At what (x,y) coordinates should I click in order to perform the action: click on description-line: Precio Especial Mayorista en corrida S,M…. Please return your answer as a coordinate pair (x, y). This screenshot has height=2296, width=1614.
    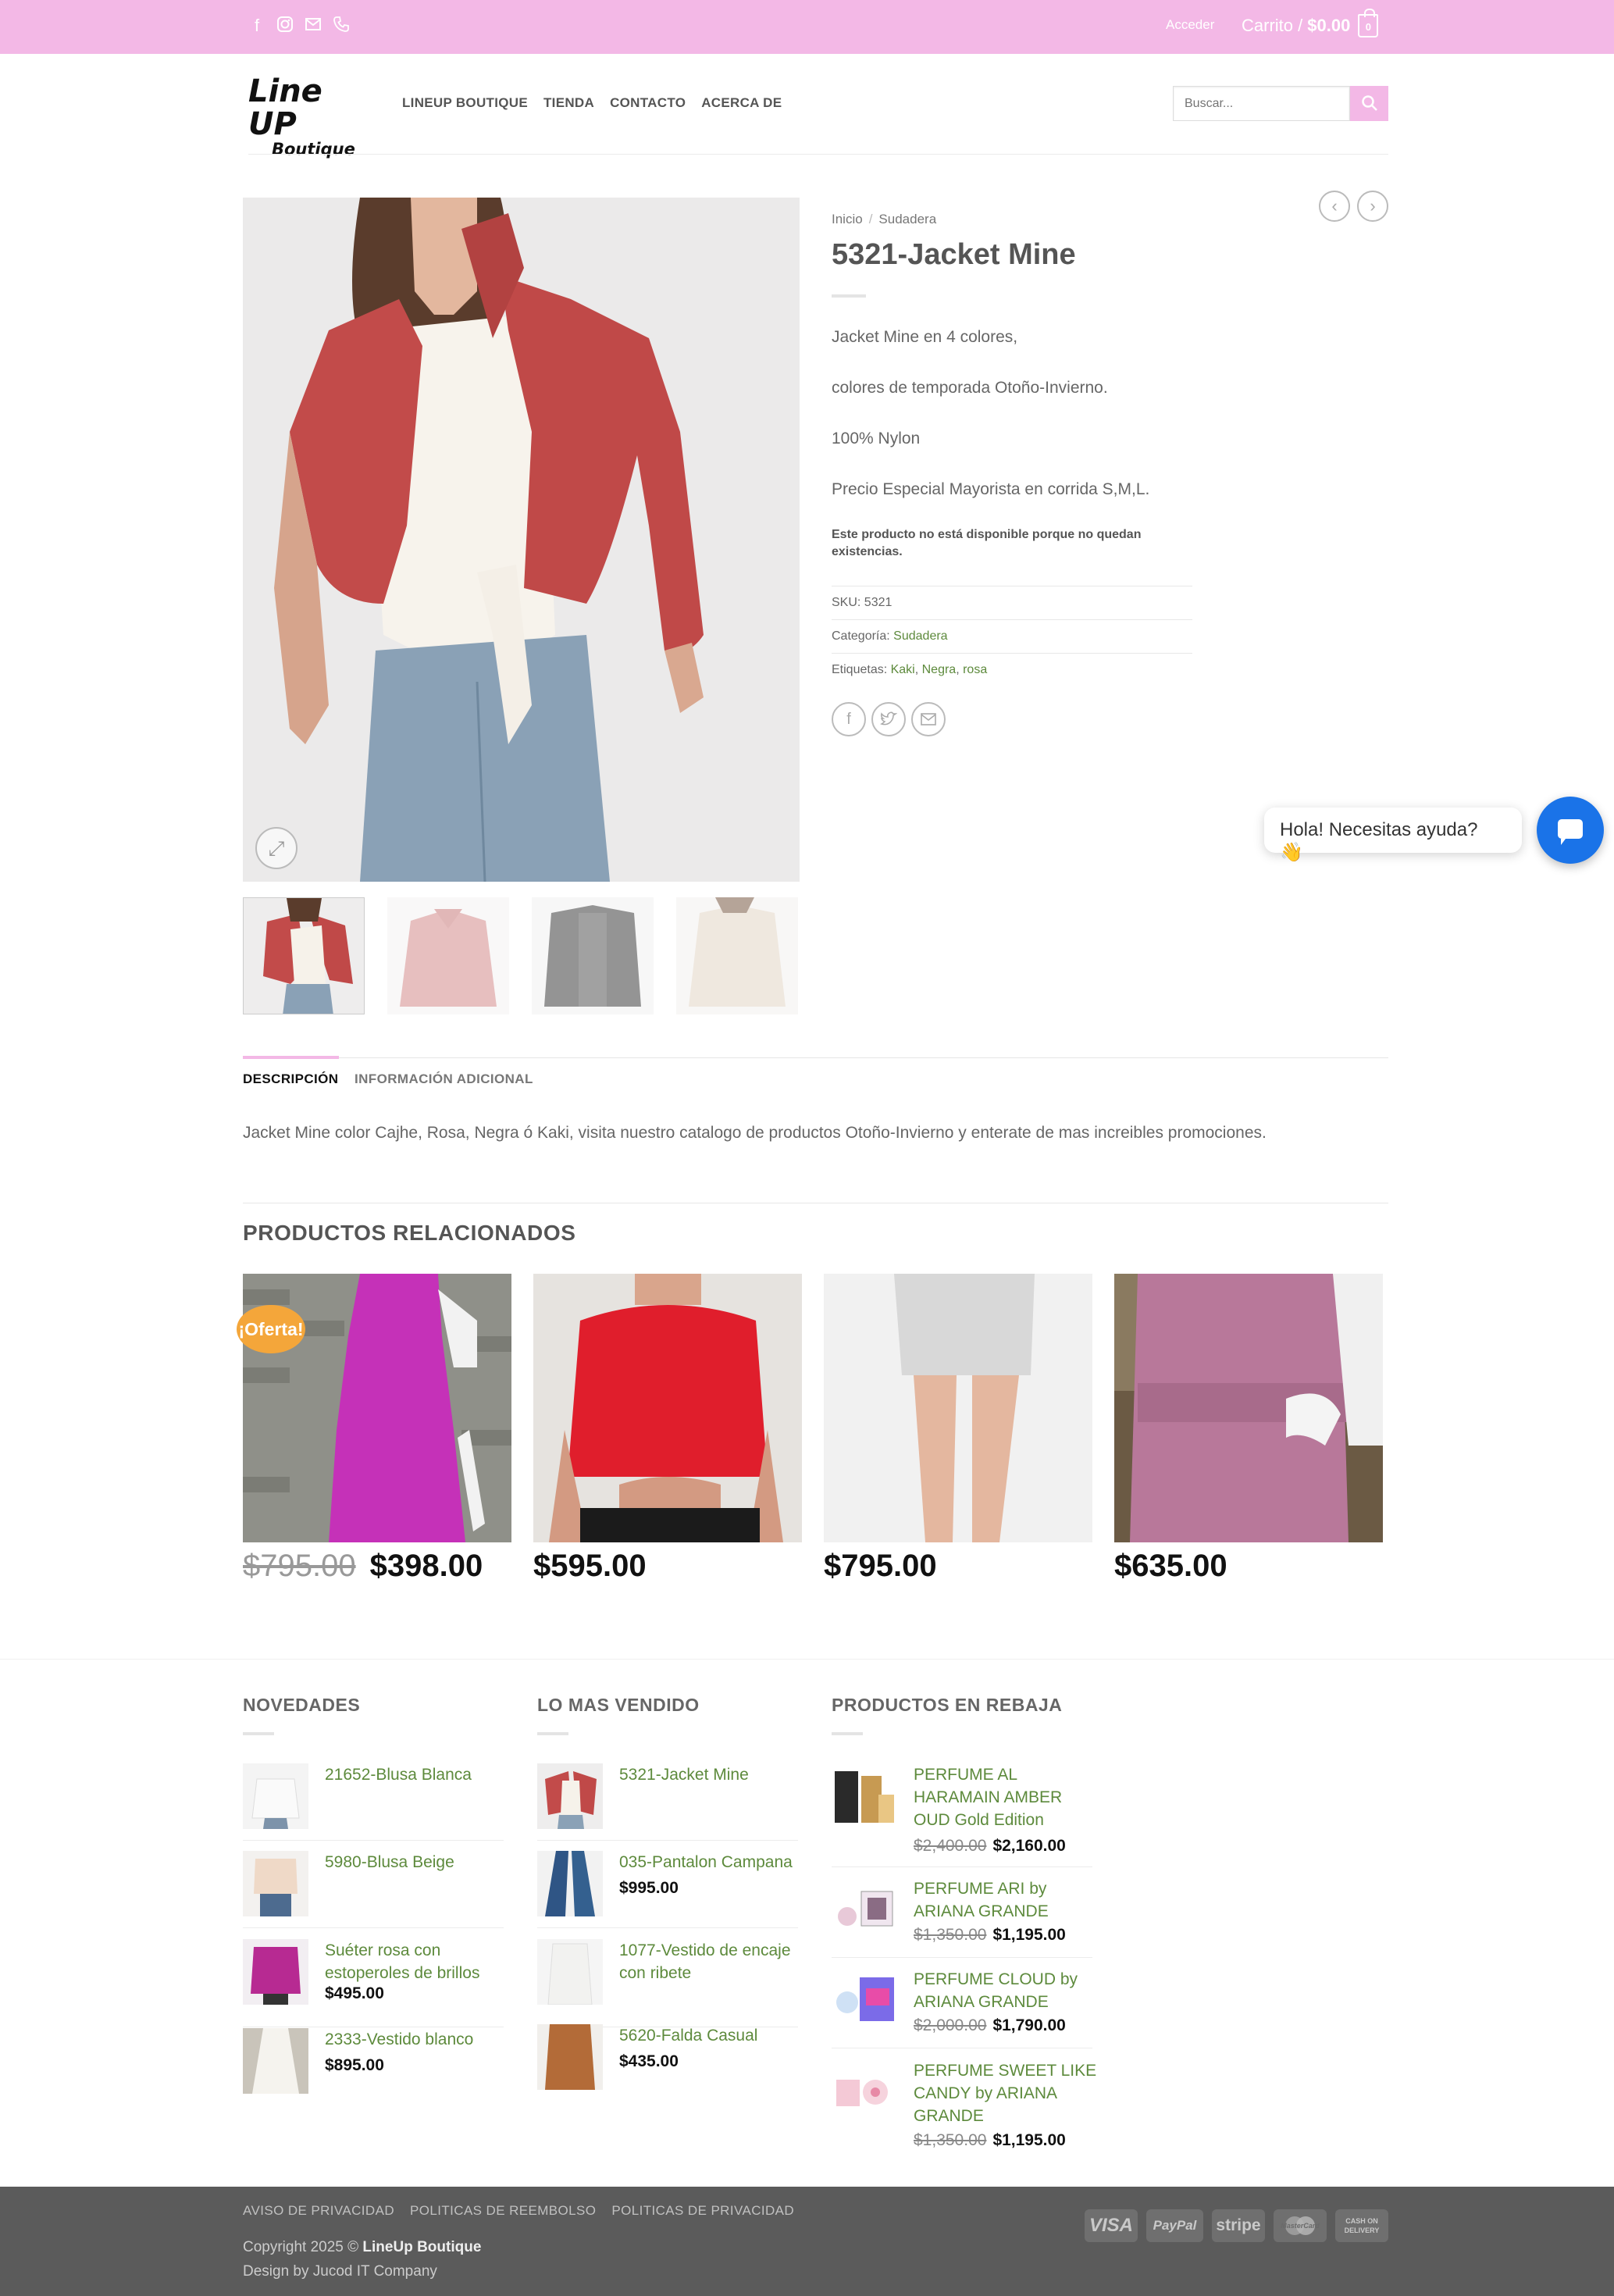
    Looking at the image, I should click on (991, 489).